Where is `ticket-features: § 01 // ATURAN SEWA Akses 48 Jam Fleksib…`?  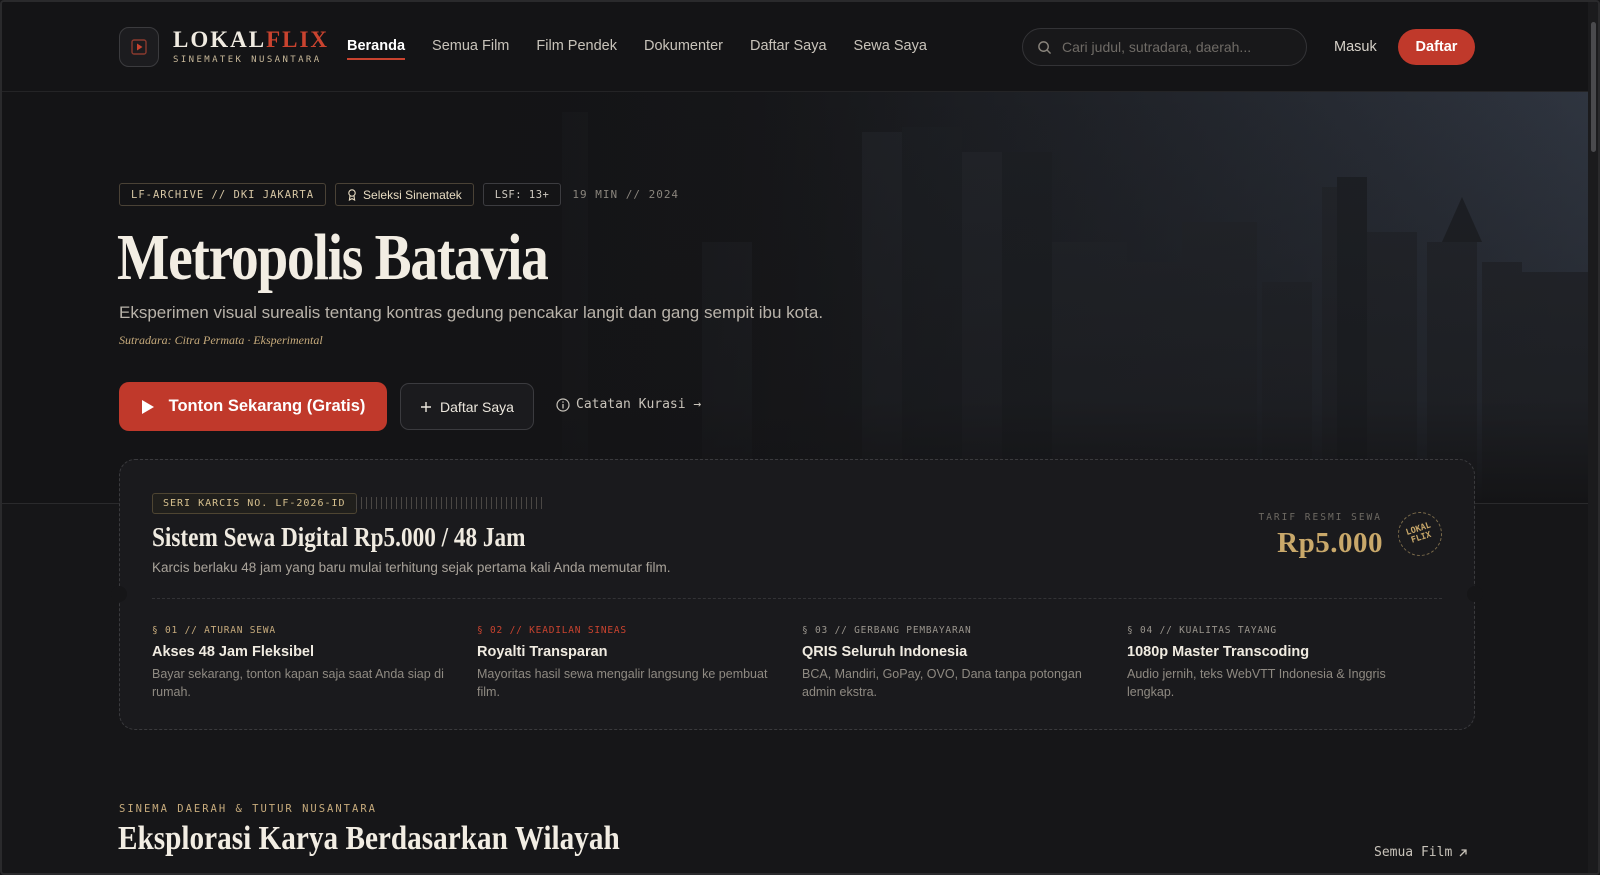 ticket-features: § 01 // ATURAN SEWA Akses 48 Jam Fleksib… is located at coordinates (802, 663).